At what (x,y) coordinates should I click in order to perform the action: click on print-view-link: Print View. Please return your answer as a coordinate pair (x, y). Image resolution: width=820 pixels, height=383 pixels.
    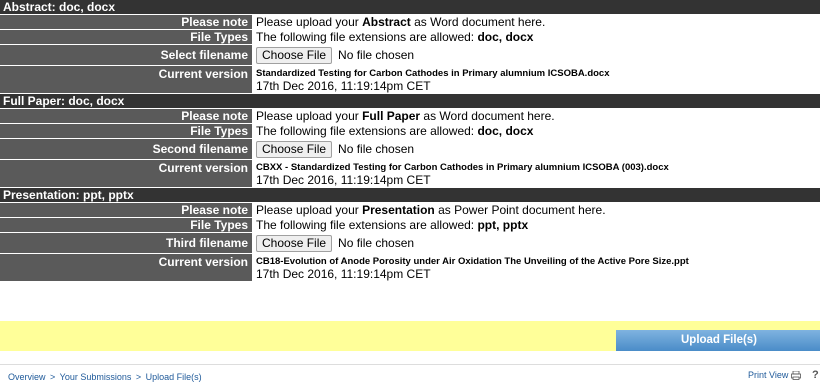
    Looking at the image, I should click on (775, 375).